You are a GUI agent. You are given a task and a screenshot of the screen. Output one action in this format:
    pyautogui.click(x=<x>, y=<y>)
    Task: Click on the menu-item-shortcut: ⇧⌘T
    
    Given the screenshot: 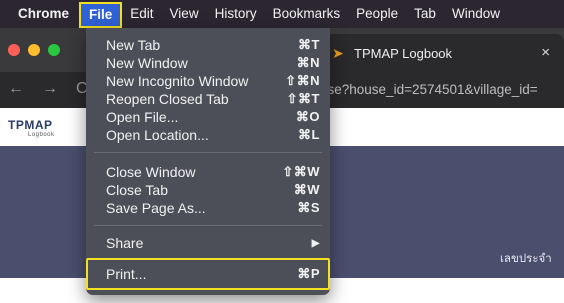 What is the action you would take?
    pyautogui.click(x=303, y=98)
    